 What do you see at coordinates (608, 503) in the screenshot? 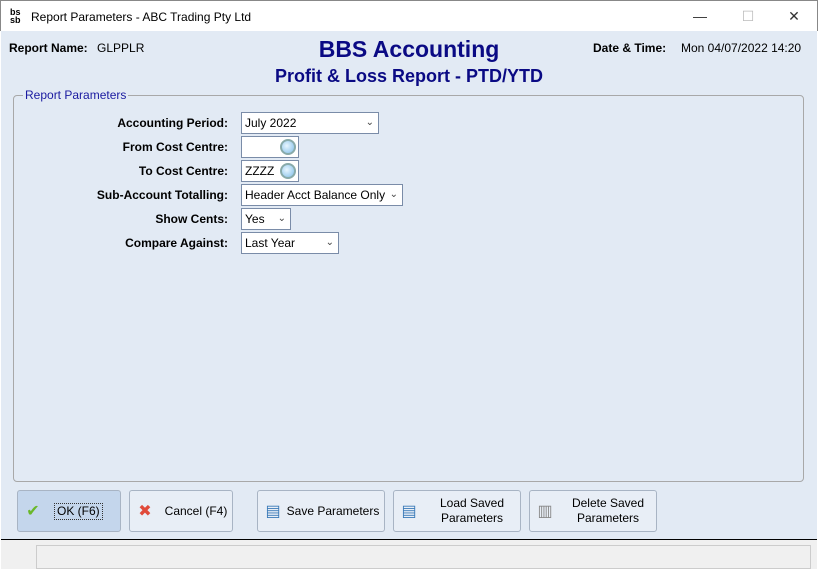
I see `delete-label-line1: Delete Saved` at bounding box center [608, 503].